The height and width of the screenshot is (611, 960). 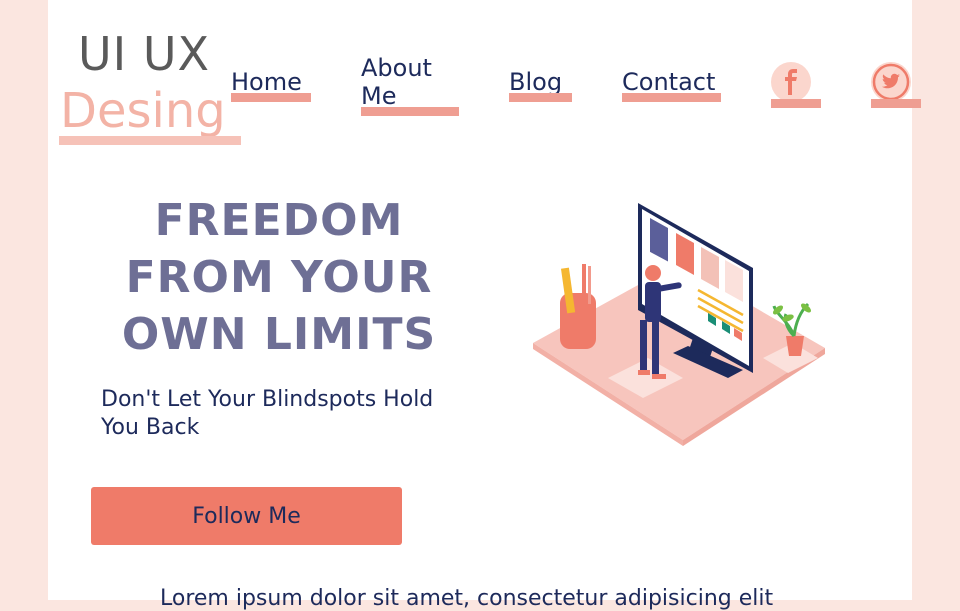 I want to click on hero-title: FREEDOM FROM YOUR OWN LIMITS, so click(x=279, y=277).